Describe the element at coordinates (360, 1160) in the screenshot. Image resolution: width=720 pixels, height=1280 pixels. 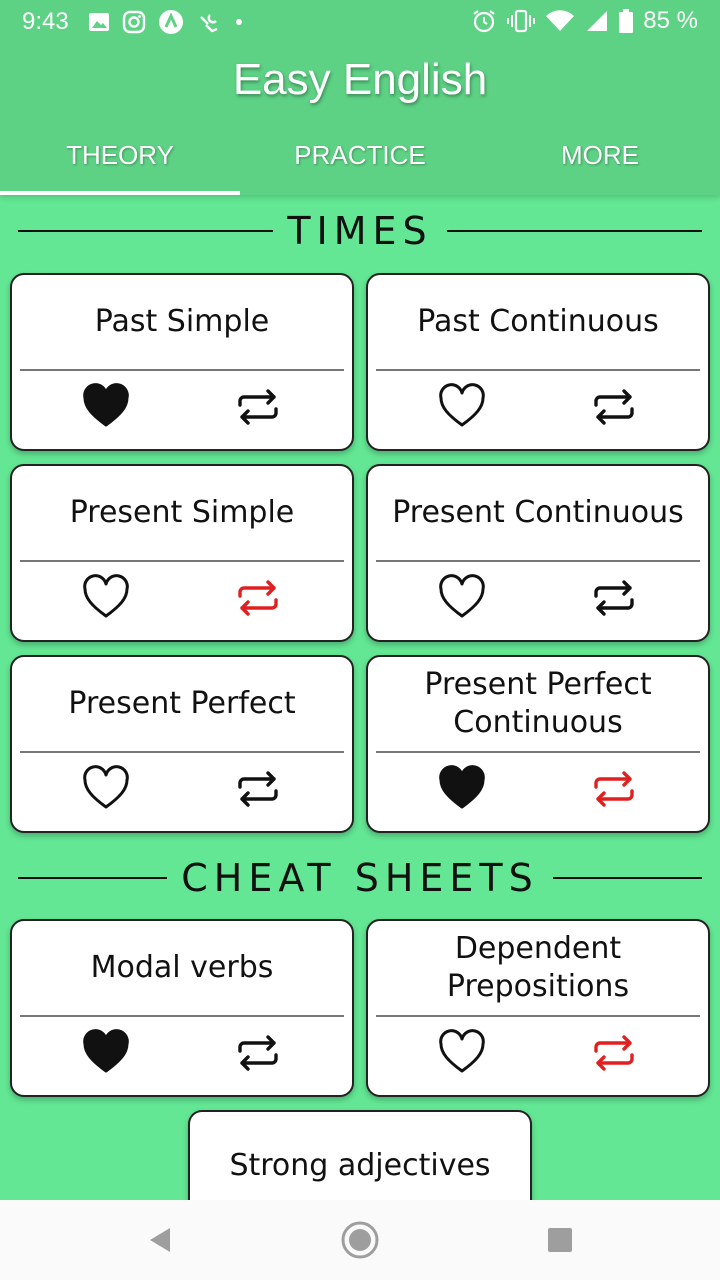
I see `card-strong-adjectives: Strong adjectives` at that location.